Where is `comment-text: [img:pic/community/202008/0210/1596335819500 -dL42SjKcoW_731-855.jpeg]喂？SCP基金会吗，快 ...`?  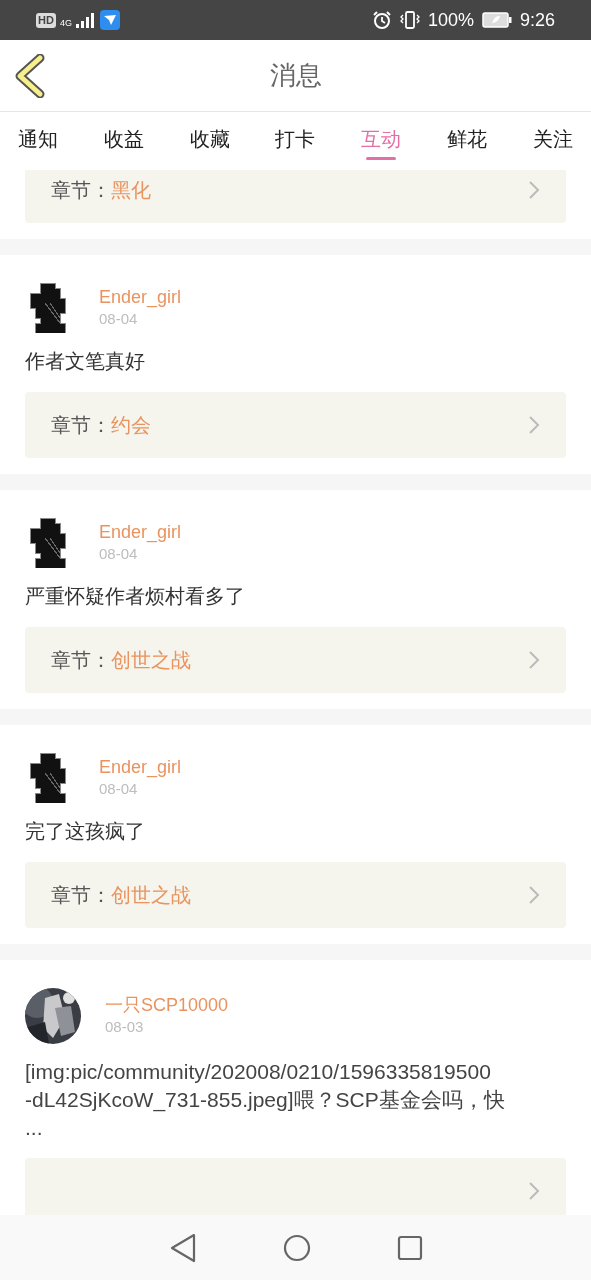
comment-text: [img:pic/community/202008/0210/1596335819500 -dL42SjKcoW_731-855.jpeg]喂？SCP基金会吗，快 ... is located at coordinates (265, 1100).